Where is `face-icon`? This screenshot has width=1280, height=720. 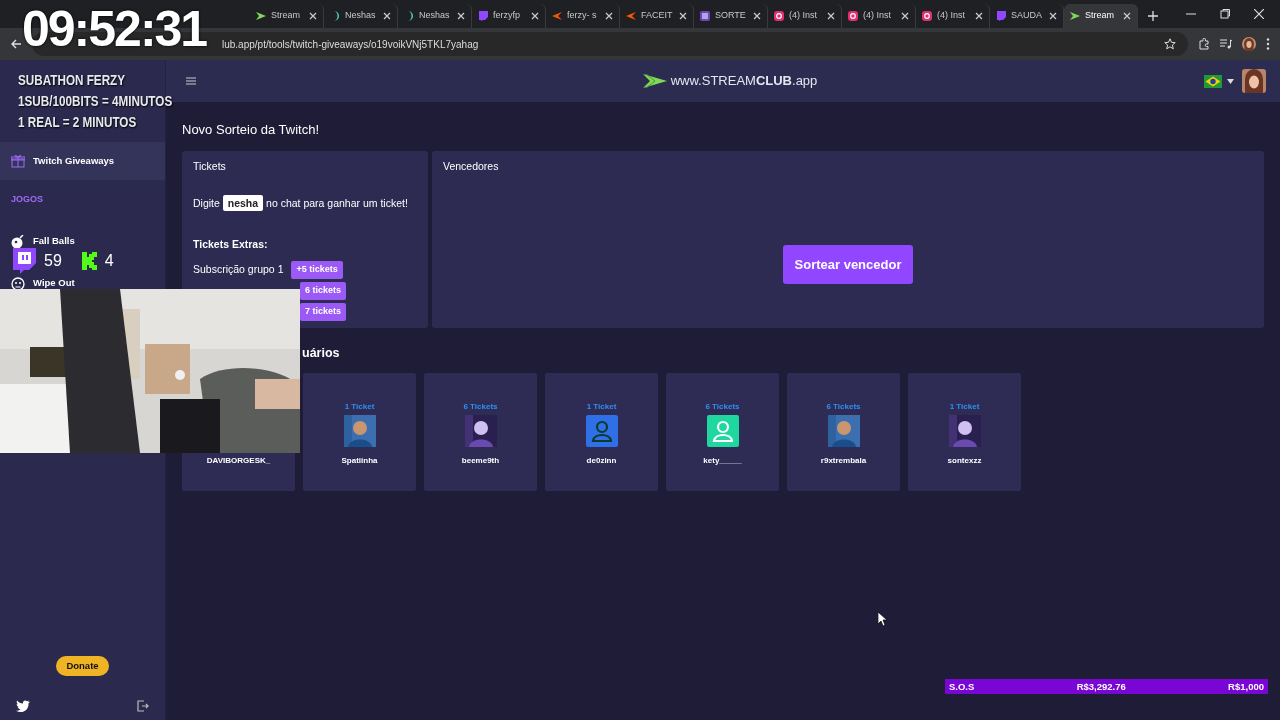 face-icon is located at coordinates (18, 283).